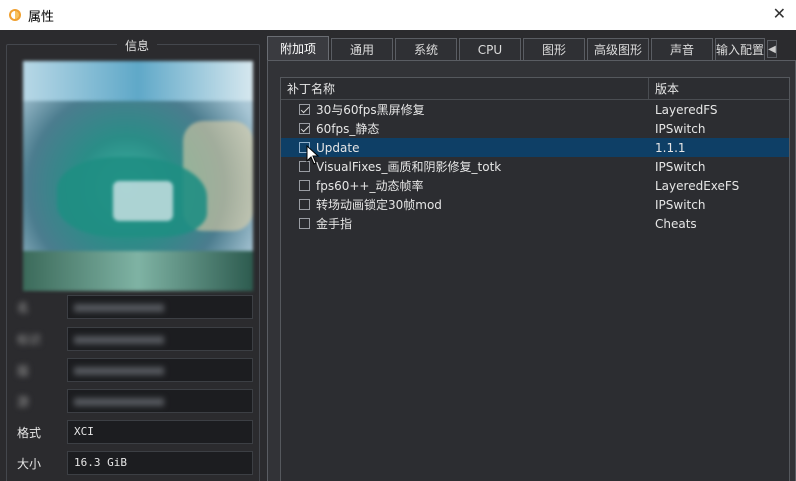 The height and width of the screenshot is (481, 796). I want to click on table-header: 补丁名称 版本, so click(535, 89).